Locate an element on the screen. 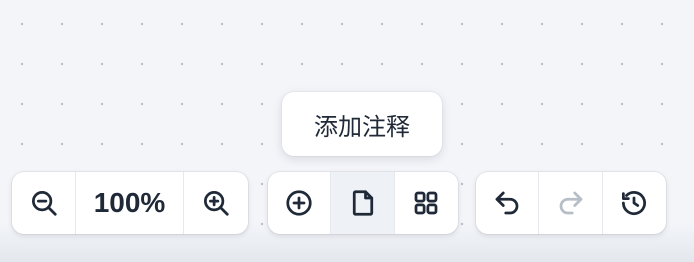  history-toolbar is located at coordinates (571, 203).